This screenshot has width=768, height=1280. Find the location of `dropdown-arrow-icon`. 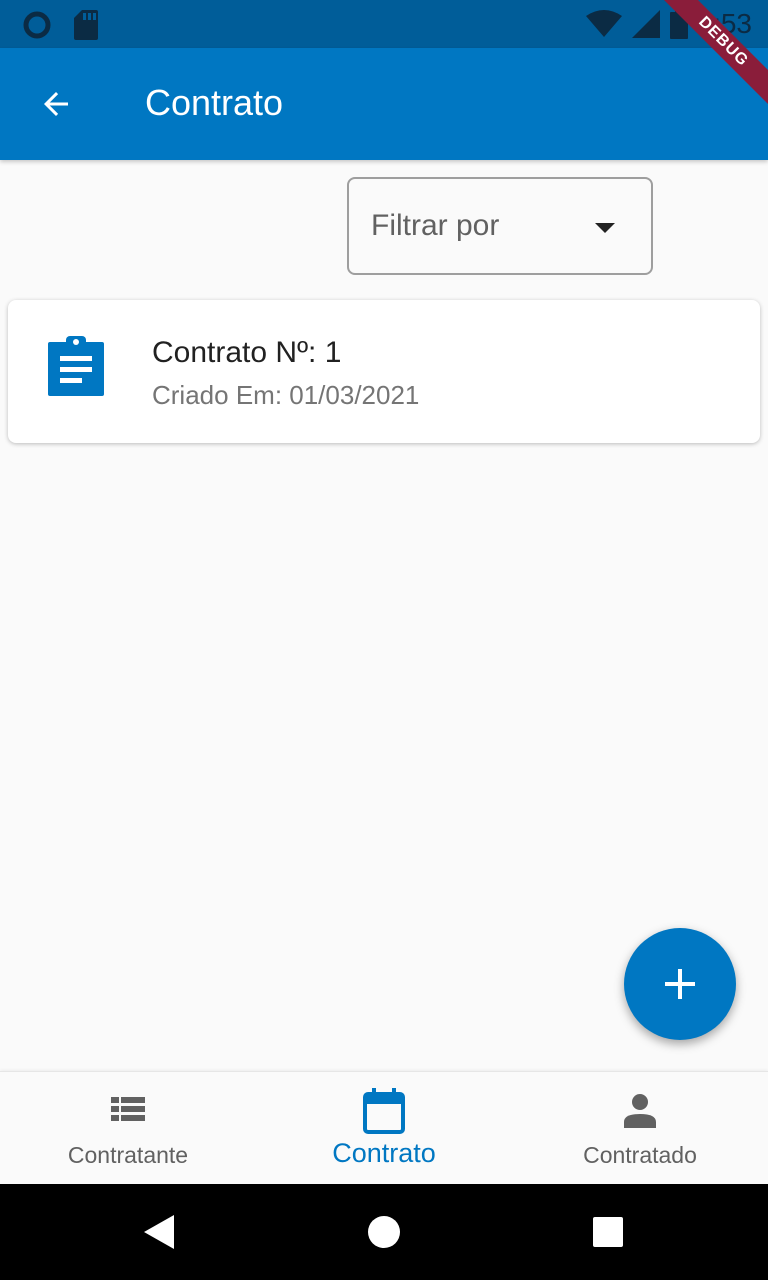

dropdown-arrow-icon is located at coordinates (605, 228).